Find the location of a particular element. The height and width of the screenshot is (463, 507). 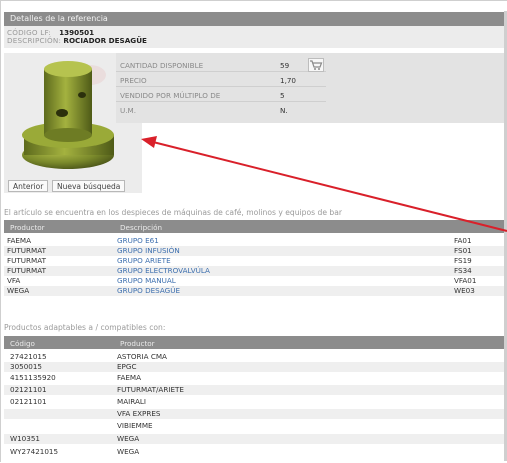

description-link: GRUPO DESAGÜE is located at coordinates (148, 291).